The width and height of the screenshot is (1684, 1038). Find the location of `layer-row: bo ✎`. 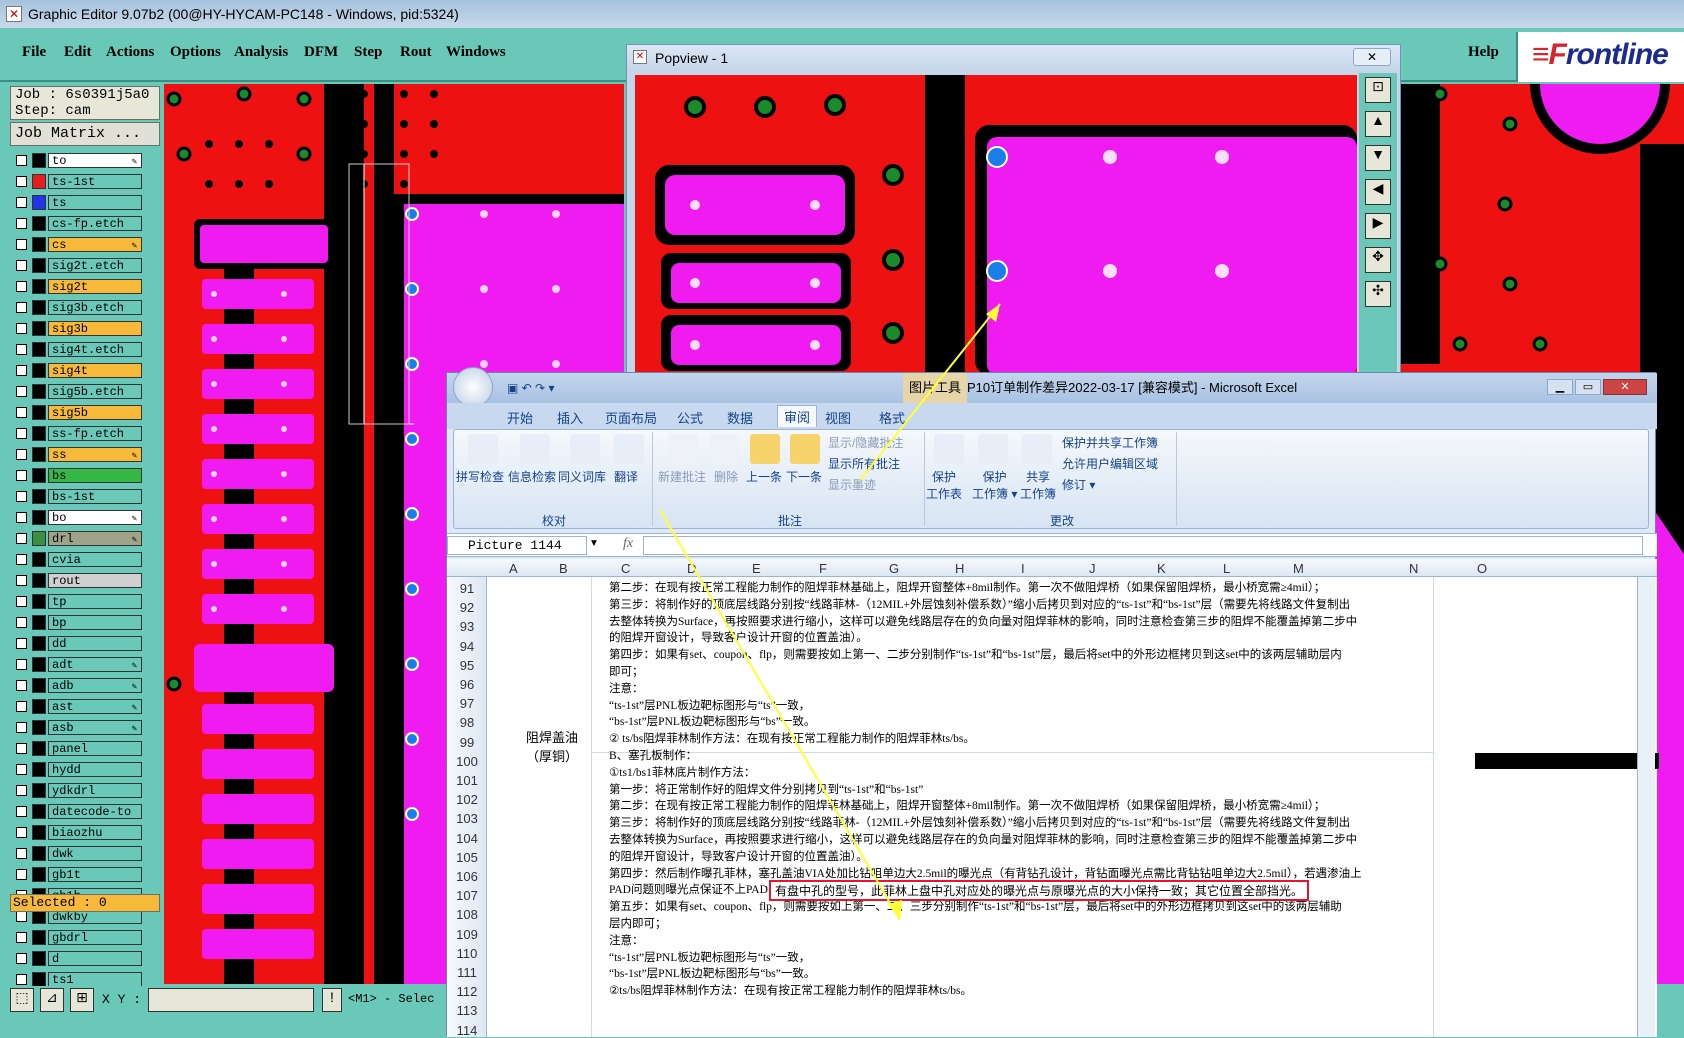

layer-row: bo ✎ is located at coordinates (78, 517).